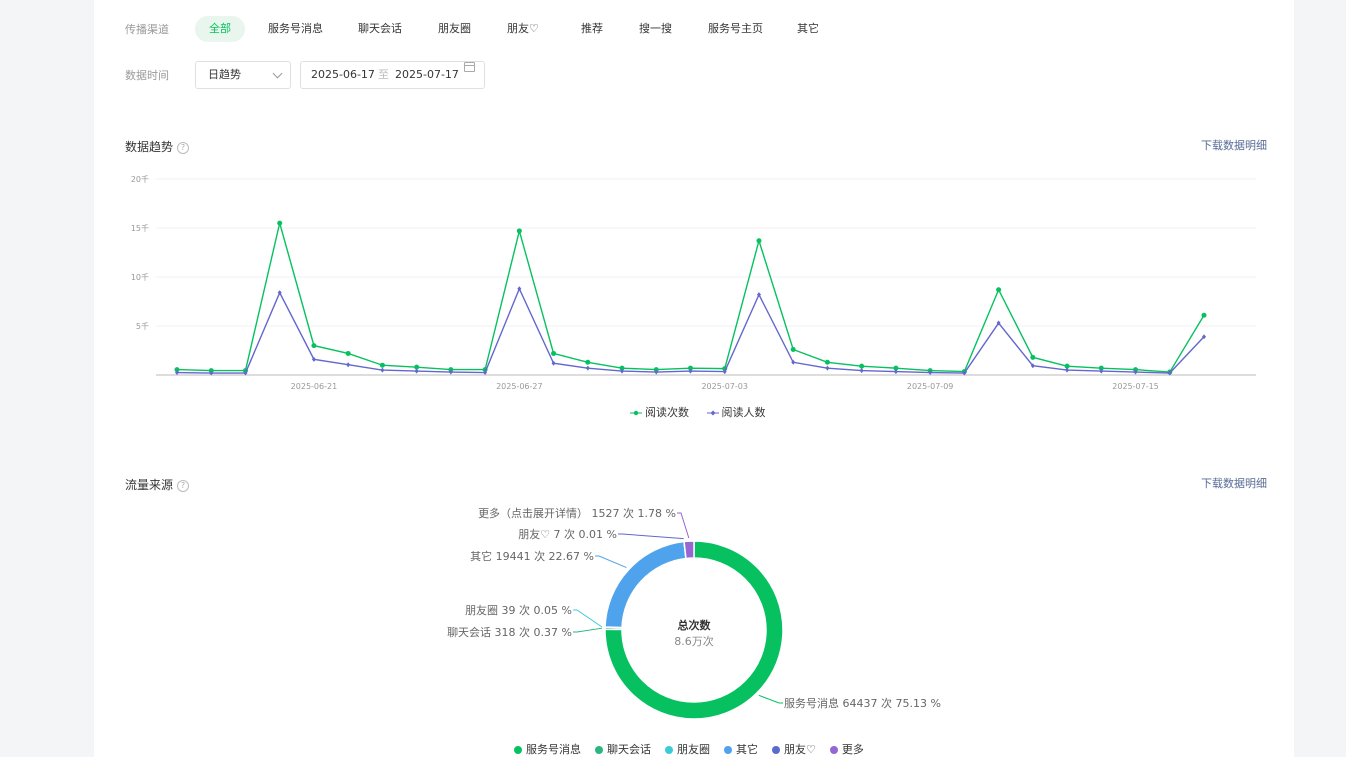 The height and width of the screenshot is (757, 1346). I want to click on source-legend: 服务号消息 聊天会话 朋友圈 其它 朋友♡ 更多, so click(696, 749).